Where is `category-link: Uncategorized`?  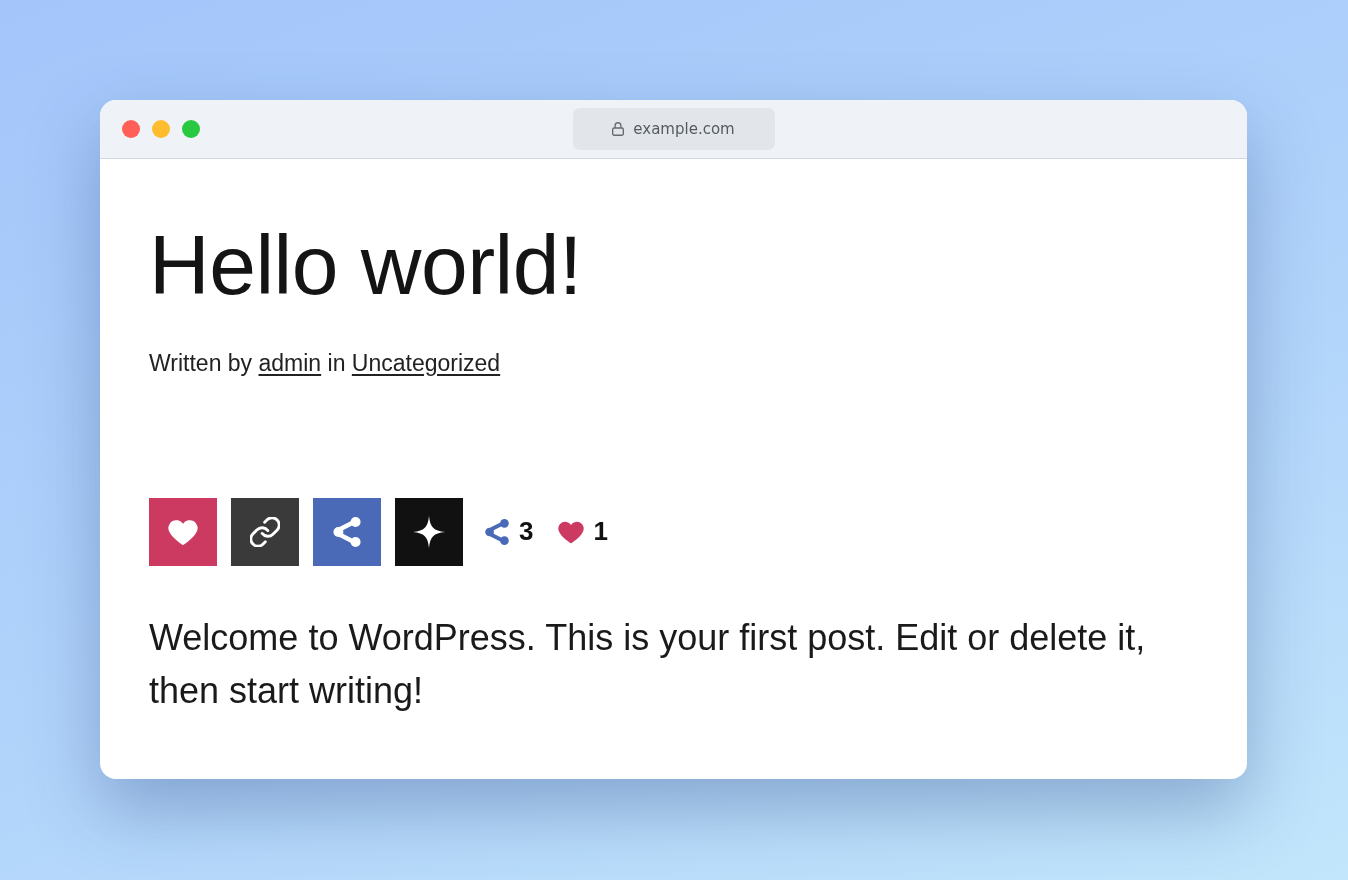
category-link: Uncategorized is located at coordinates (426, 362).